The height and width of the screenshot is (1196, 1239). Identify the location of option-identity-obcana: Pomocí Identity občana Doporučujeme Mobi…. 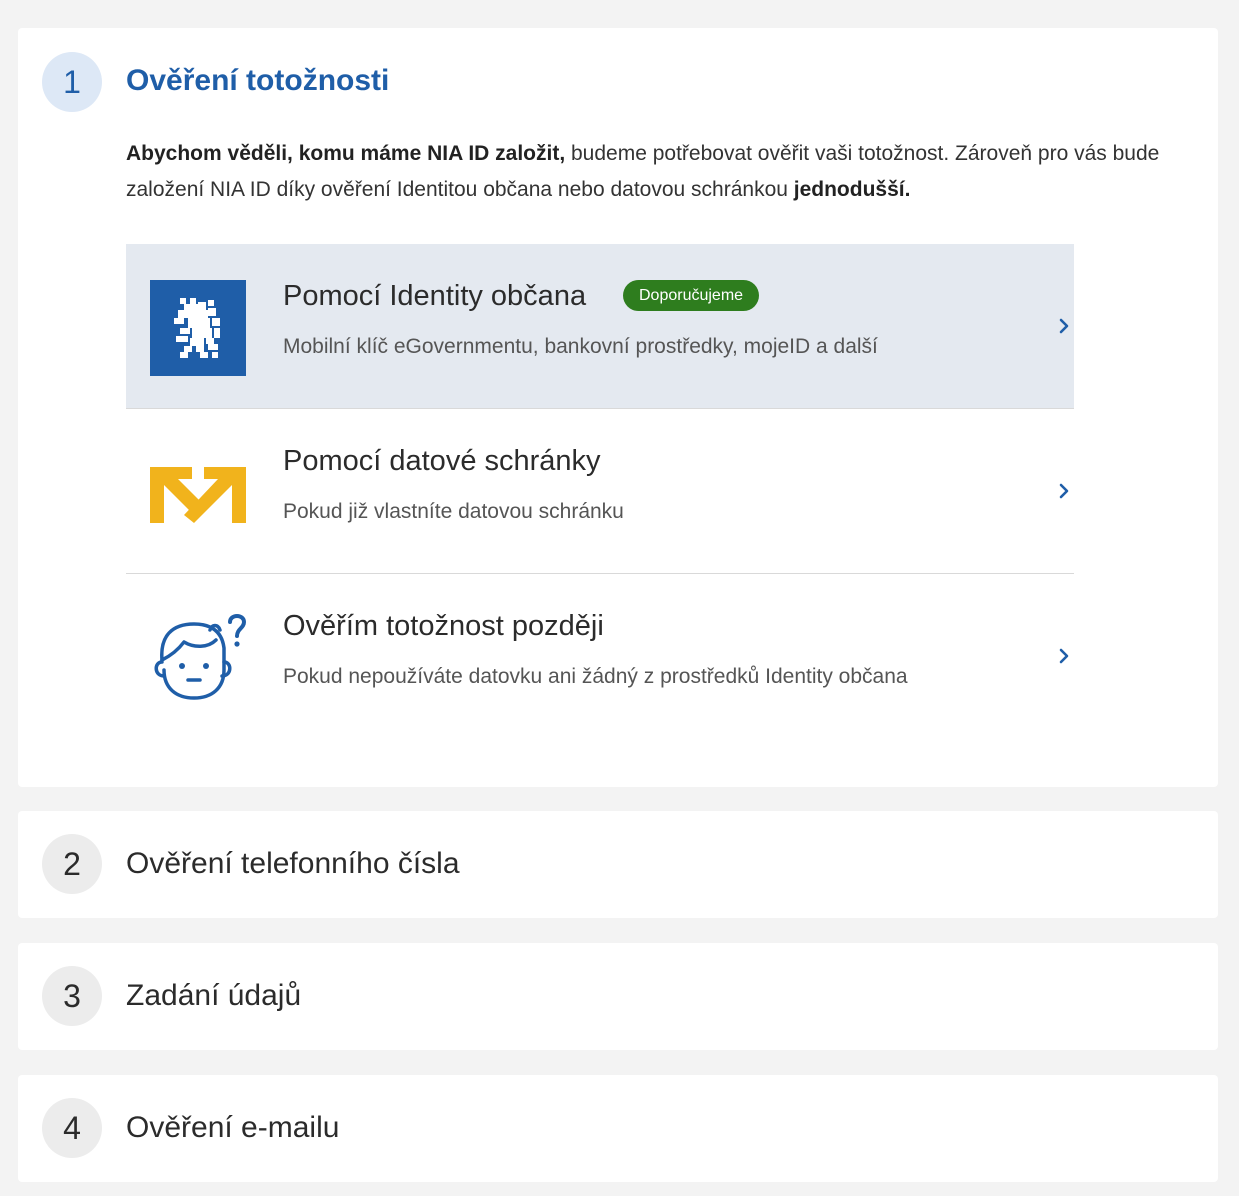
(600, 326).